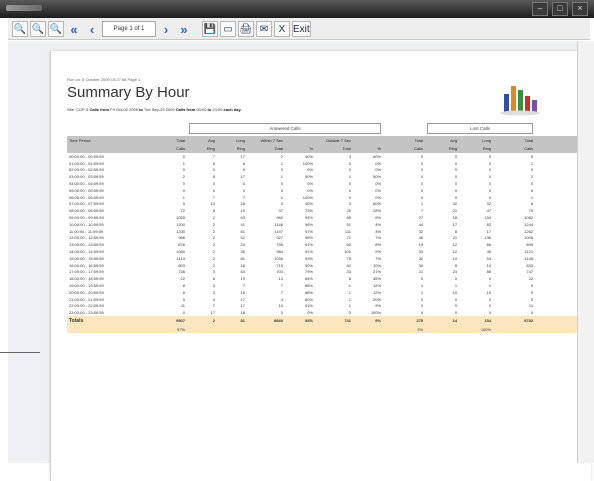  What do you see at coordinates (228, 28) in the screenshot?
I see `export-icon: ▭` at bounding box center [228, 28].